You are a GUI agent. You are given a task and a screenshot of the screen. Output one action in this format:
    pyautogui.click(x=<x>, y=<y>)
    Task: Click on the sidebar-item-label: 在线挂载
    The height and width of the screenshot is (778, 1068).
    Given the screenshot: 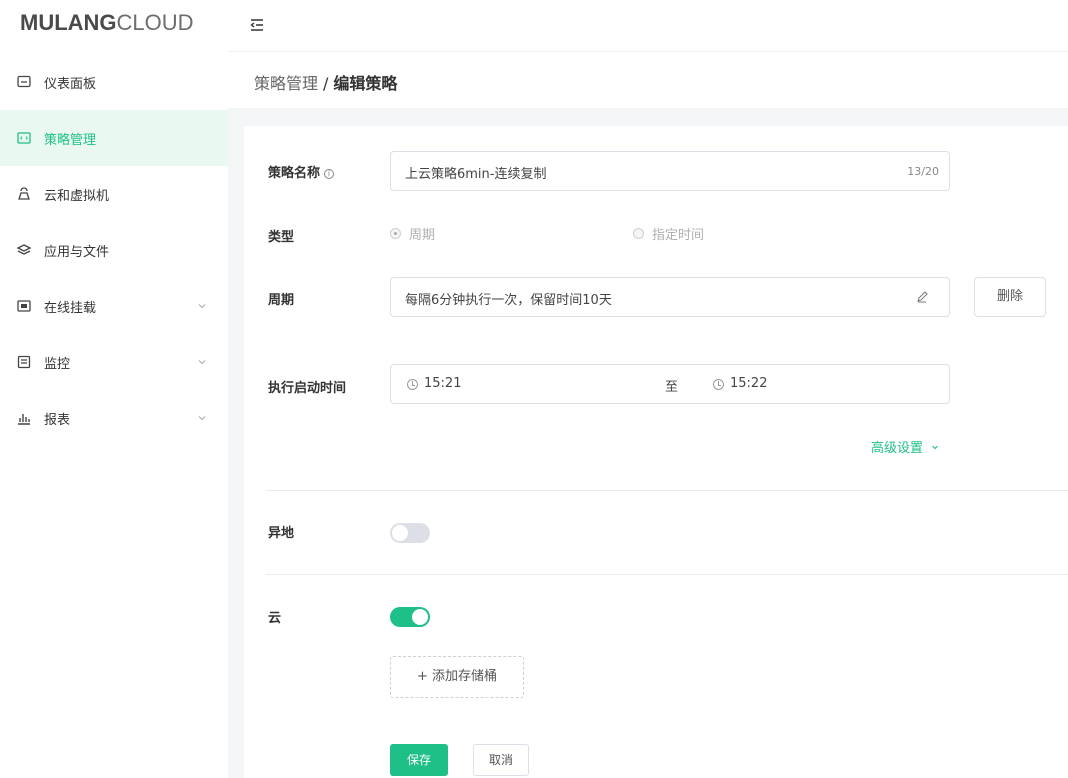 What is the action you would take?
    pyautogui.click(x=70, y=308)
    